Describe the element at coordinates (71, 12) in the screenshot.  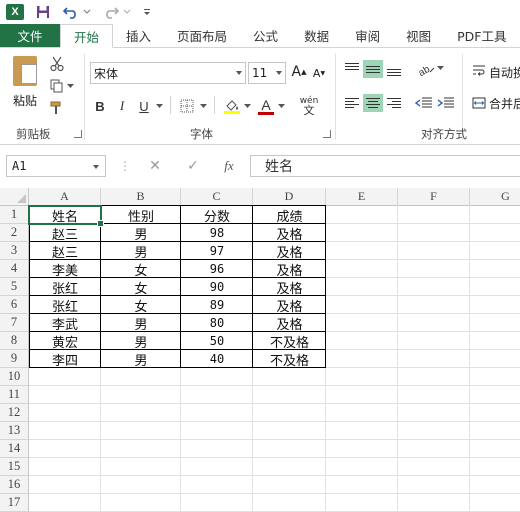
I see `undo-icon` at that location.